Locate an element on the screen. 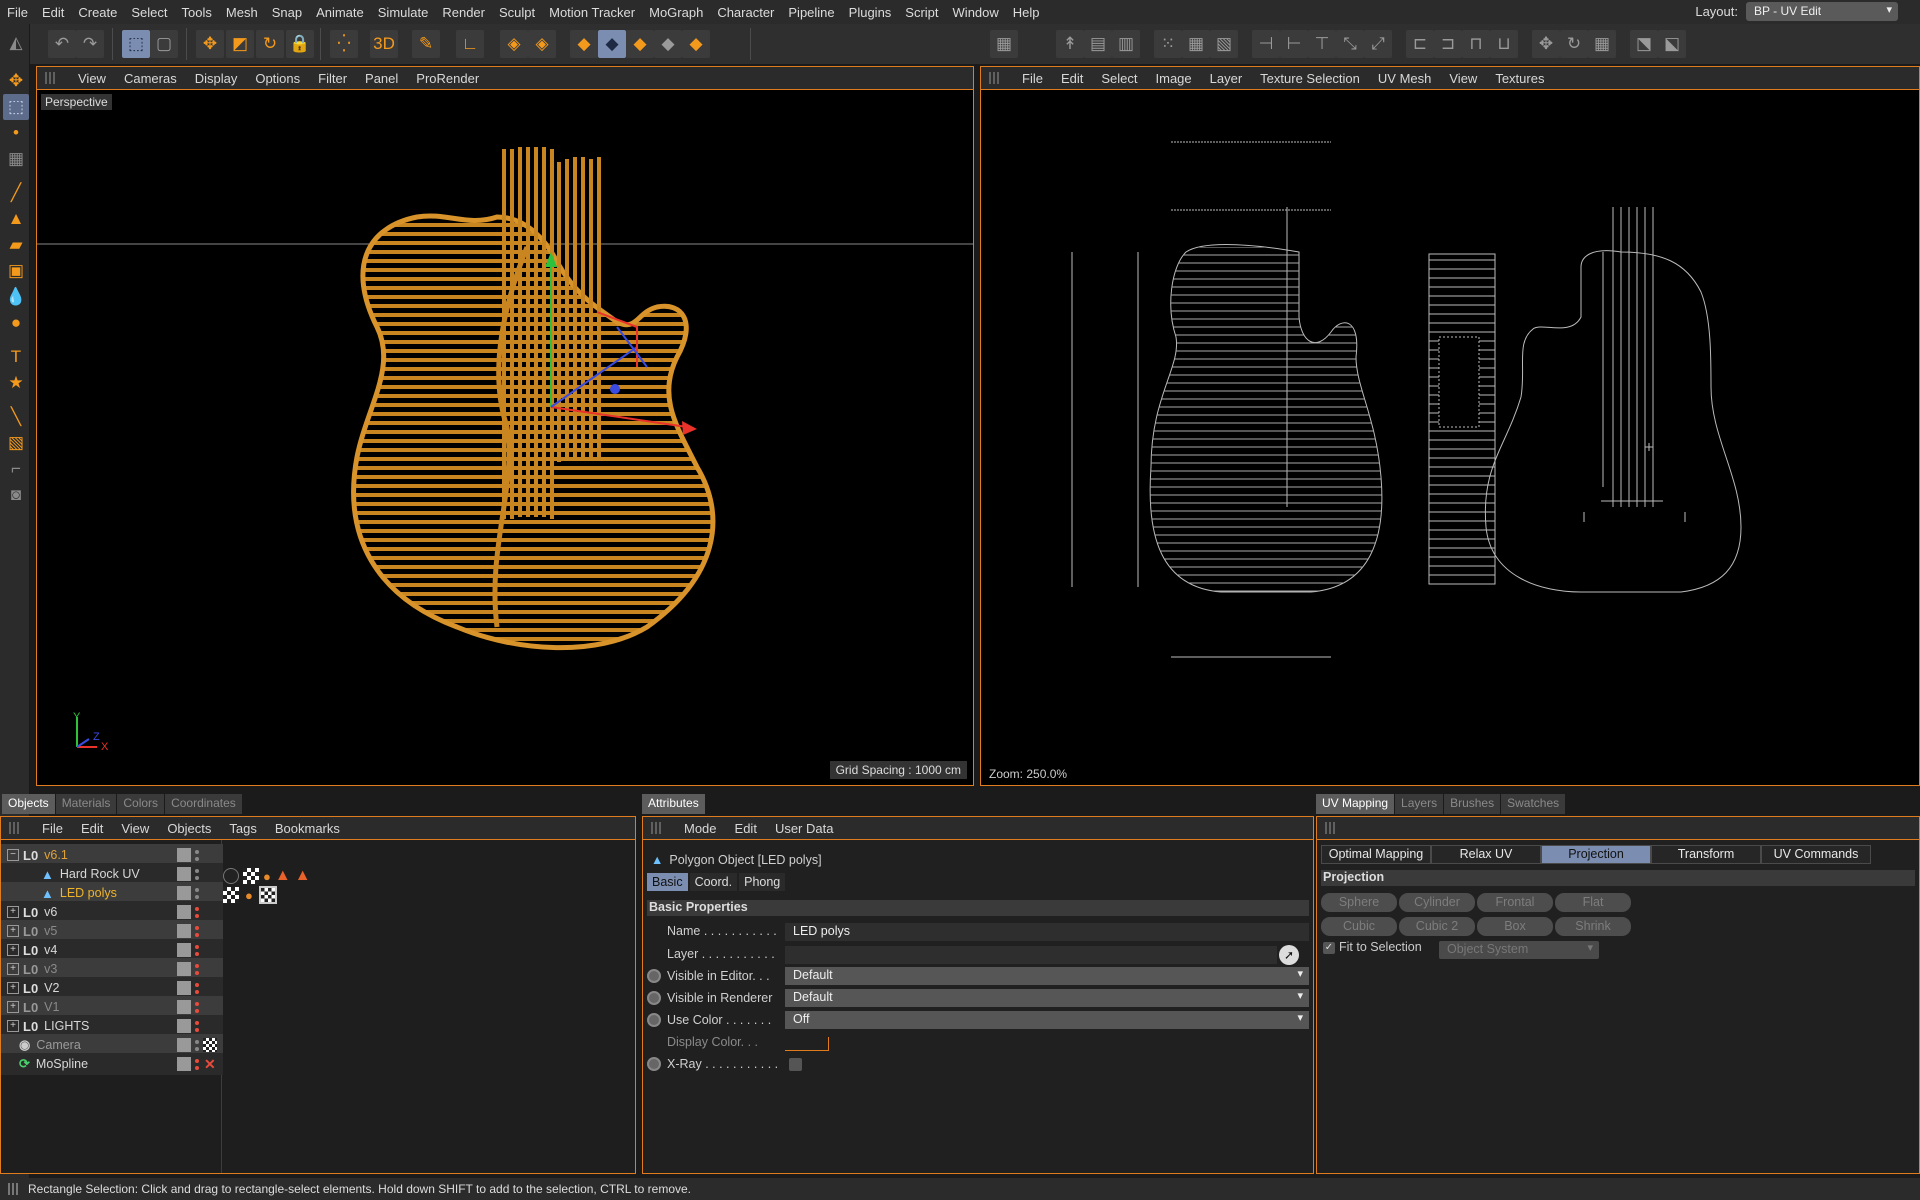  cube-outline-icon: ▢ is located at coordinates (164, 44).